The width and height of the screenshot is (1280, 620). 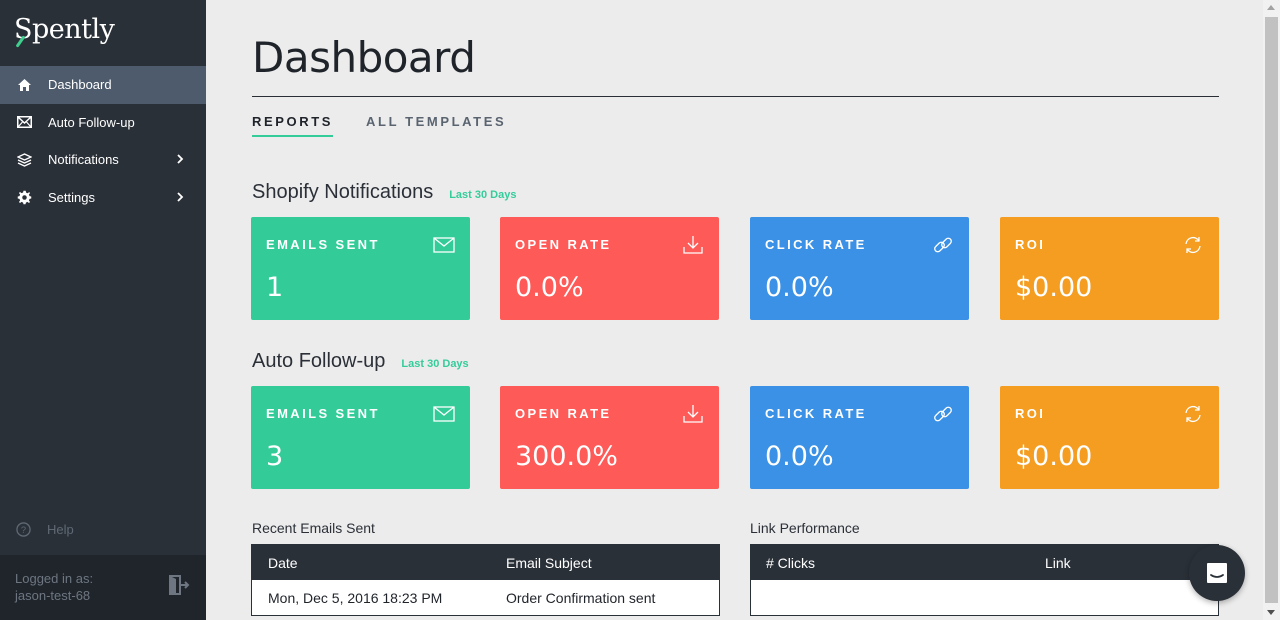 I want to click on page-scrollbar, so click(x=1271, y=310).